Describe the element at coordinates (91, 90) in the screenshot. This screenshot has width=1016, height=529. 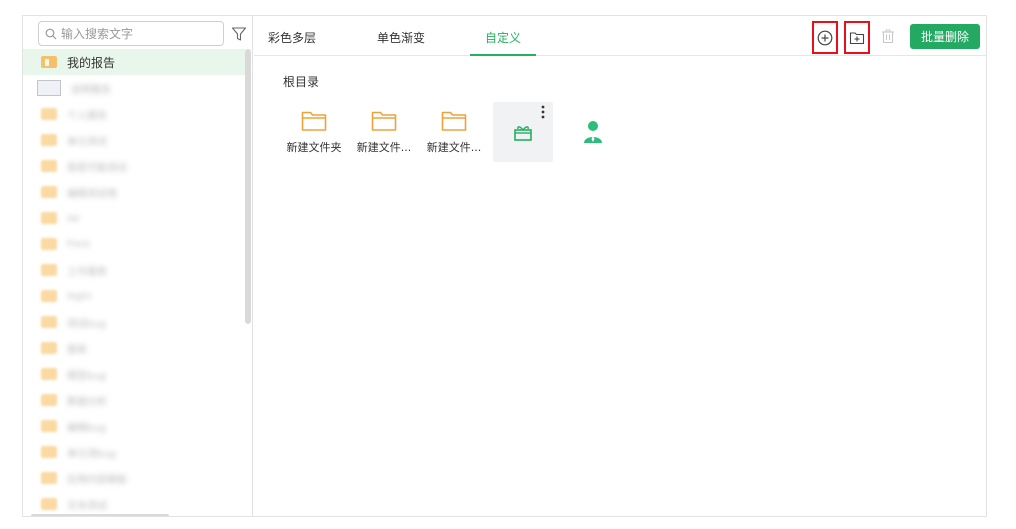
I see `tree-item-label: 说明报告` at that location.